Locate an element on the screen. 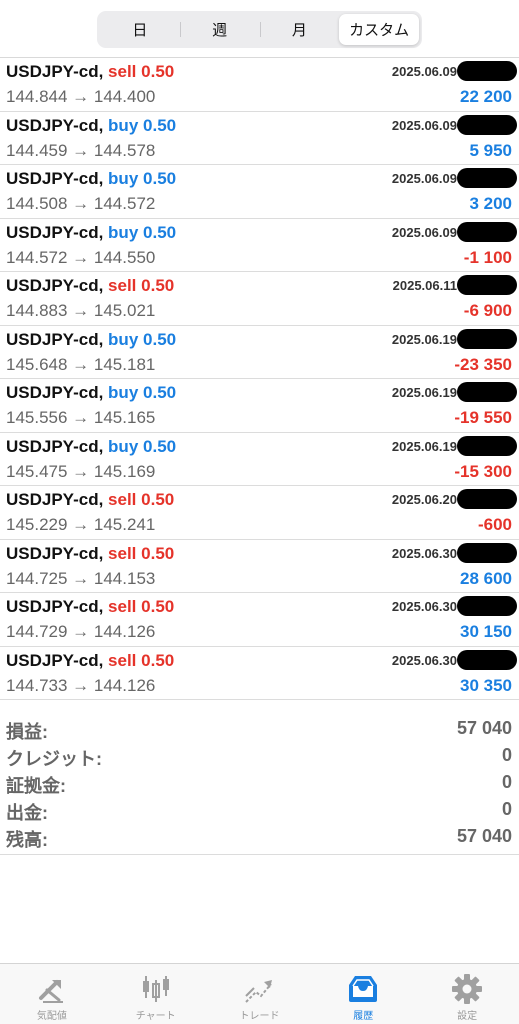 The width and height of the screenshot is (519, 1024). trade-prices: 144.725 → 144.153 is located at coordinates (81, 578).